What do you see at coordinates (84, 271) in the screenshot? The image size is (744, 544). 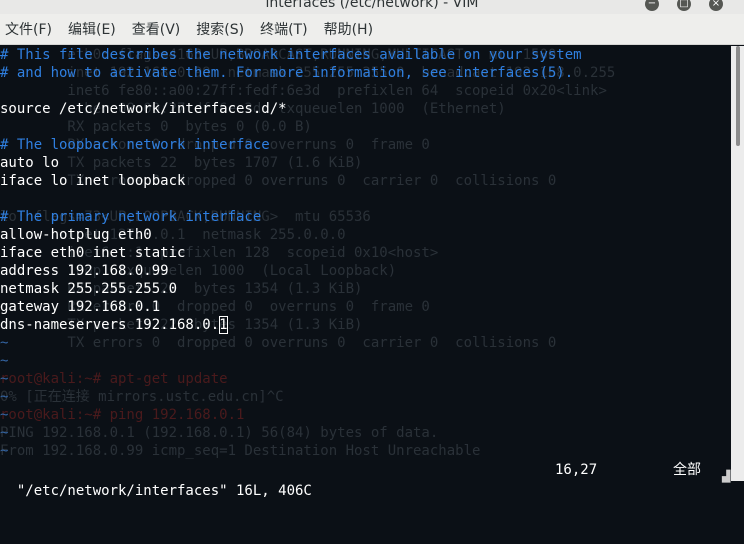 I see `vim-line: address 192.168.0.99` at bounding box center [84, 271].